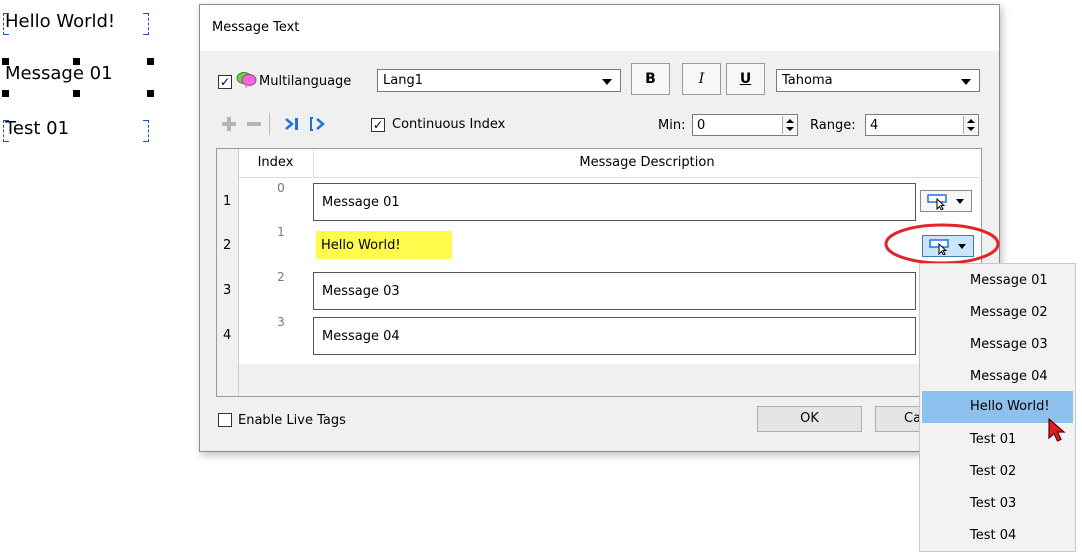 Image resolution: width=1082 pixels, height=552 pixels. What do you see at coordinates (361, 336) in the screenshot?
I see `description-text: Message 04` at bounding box center [361, 336].